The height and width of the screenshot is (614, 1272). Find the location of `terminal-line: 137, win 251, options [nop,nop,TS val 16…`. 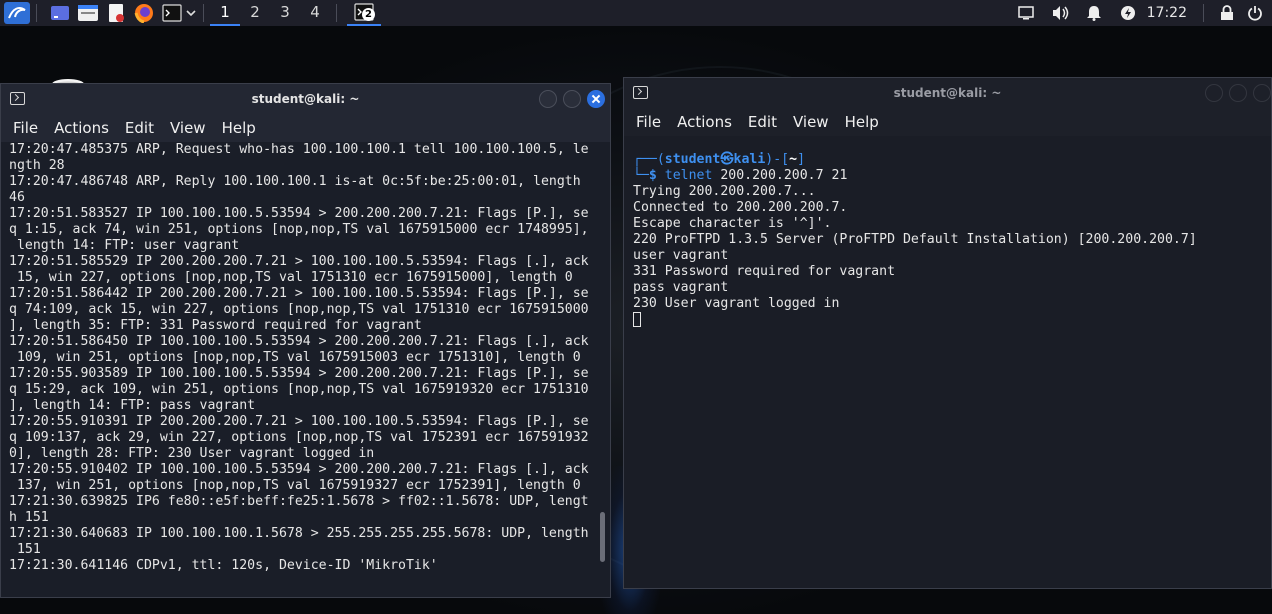

terminal-line: 137, win 251, options [nop,nop,TS val 16… is located at coordinates (295, 485).